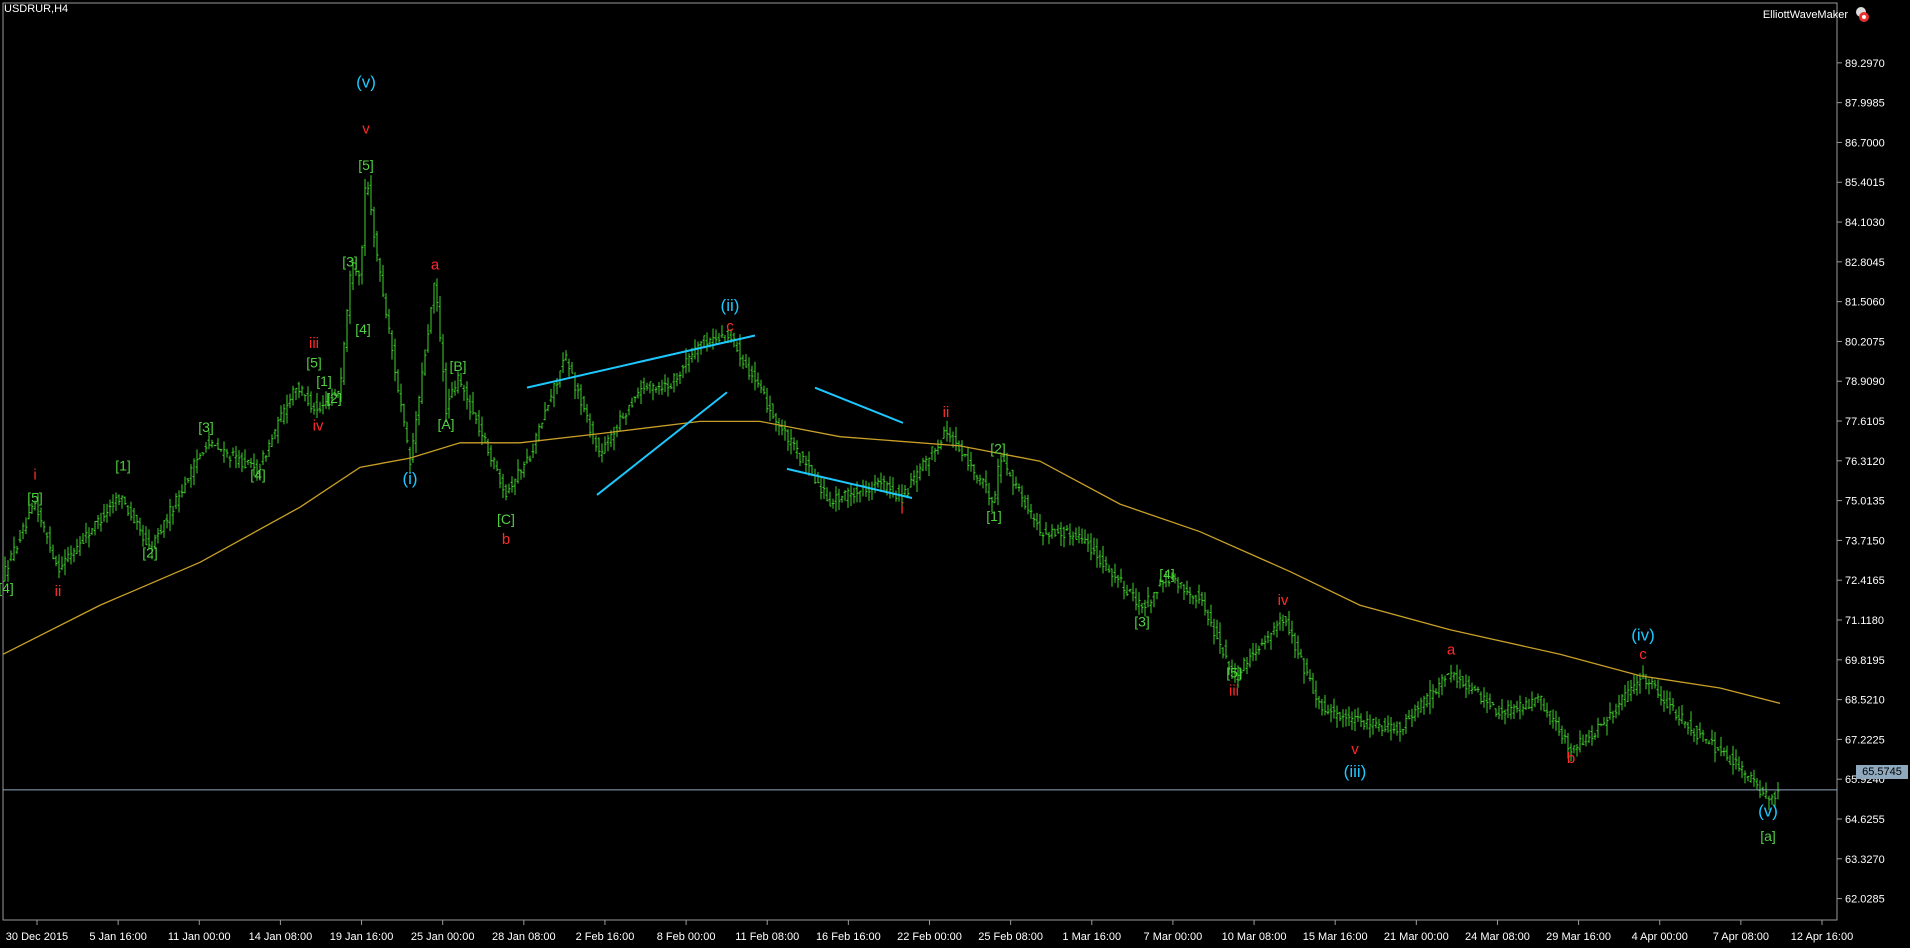 Image resolution: width=1910 pixels, height=948 pixels. I want to click on y-tick-label: 75.0135, so click(1865, 502).